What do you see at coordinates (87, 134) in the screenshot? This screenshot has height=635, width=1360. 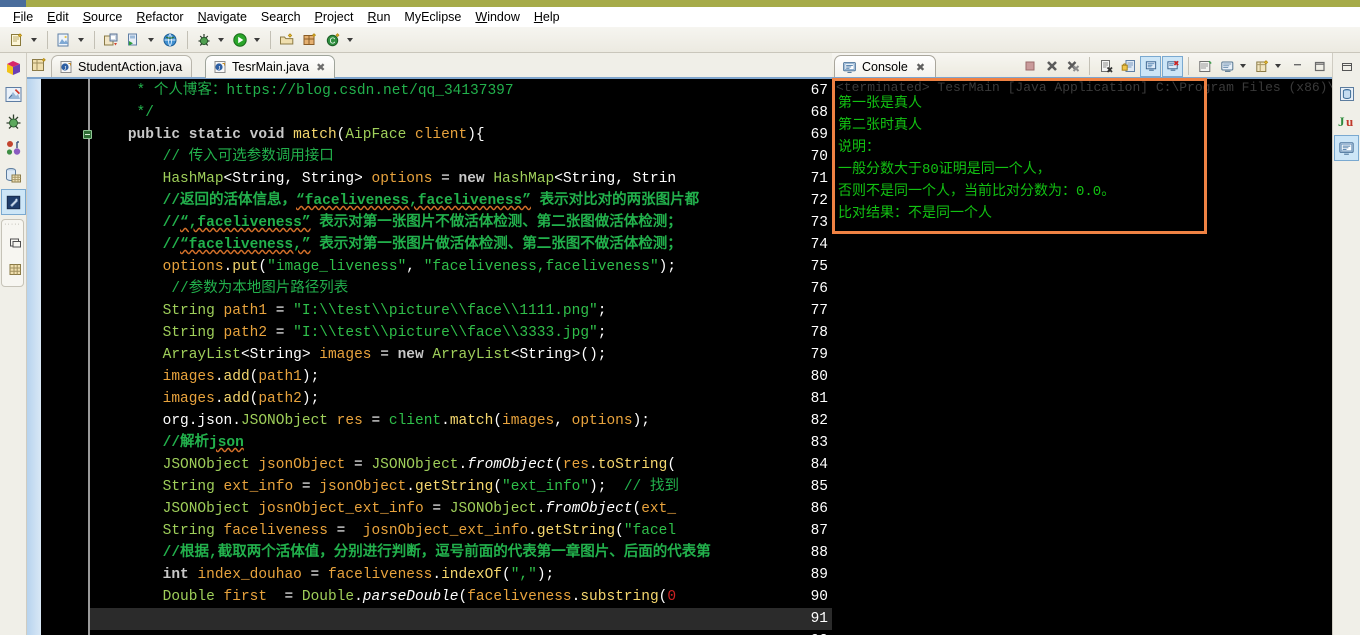 I see `code-folding-marker` at bounding box center [87, 134].